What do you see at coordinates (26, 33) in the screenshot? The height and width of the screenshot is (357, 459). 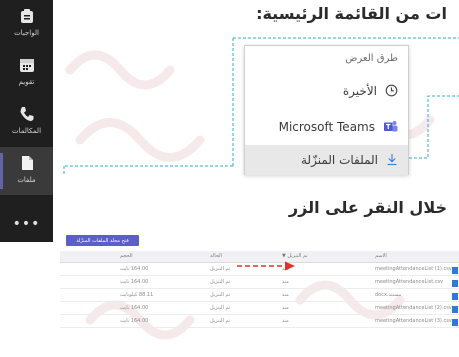 I see `rail-item-label: الواجبات` at bounding box center [26, 33].